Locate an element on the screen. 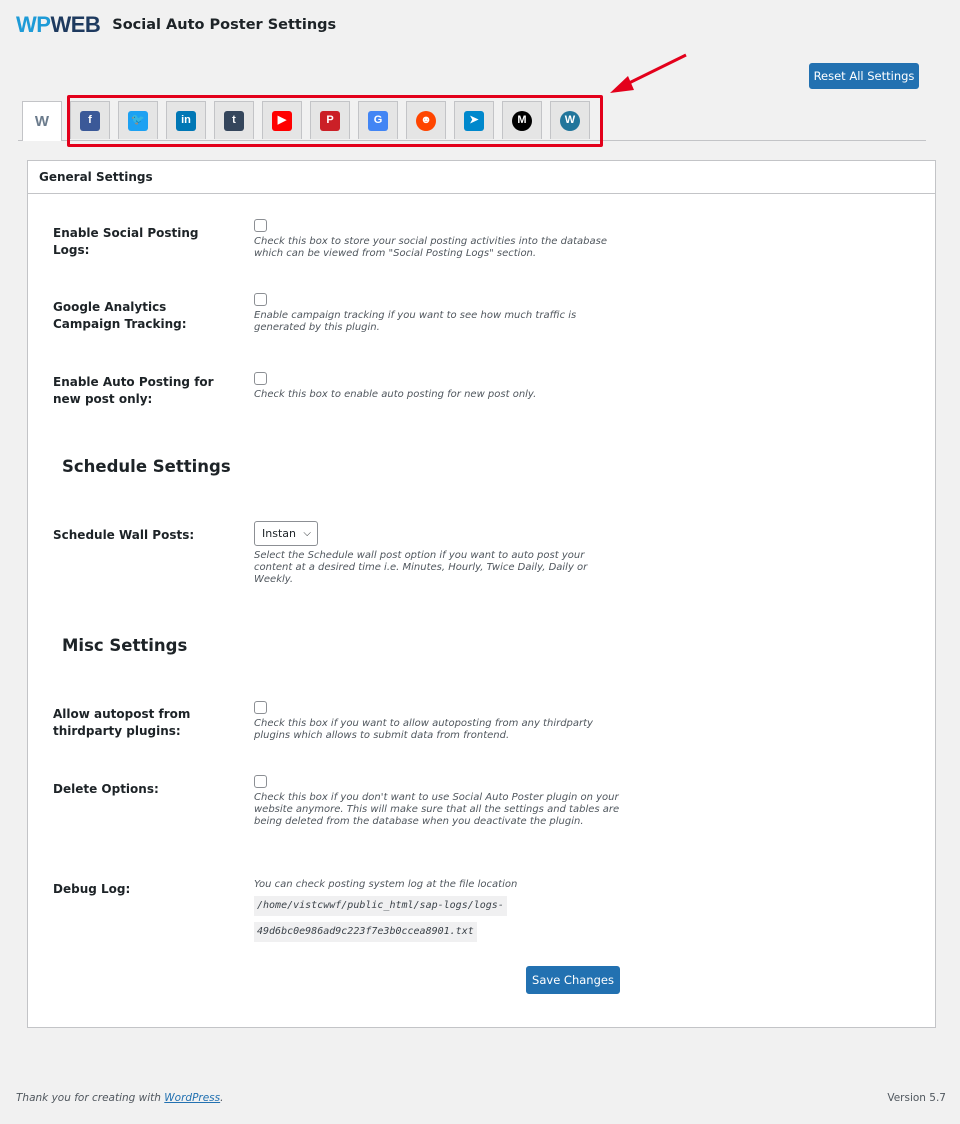 The width and height of the screenshot is (960, 1124). tabs-divider is located at coordinates (472, 140).